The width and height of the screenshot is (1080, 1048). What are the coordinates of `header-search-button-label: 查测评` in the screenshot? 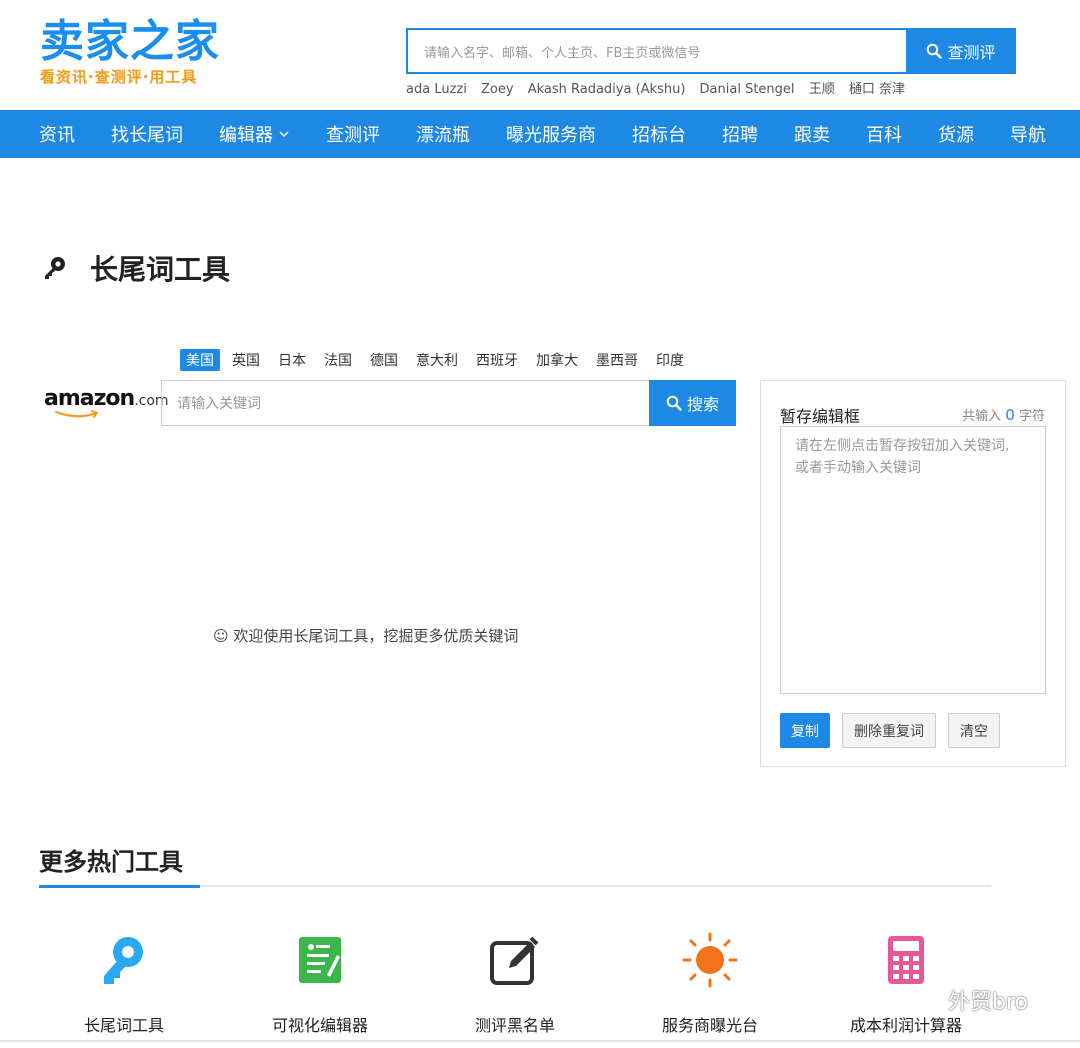 It's located at (971, 52).